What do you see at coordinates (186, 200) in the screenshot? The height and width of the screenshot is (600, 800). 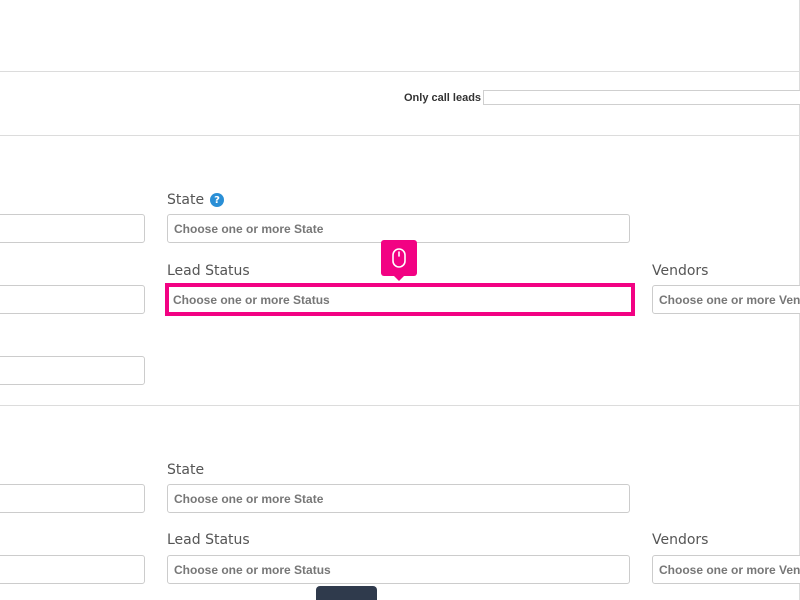 I see `state-label-text: State` at bounding box center [186, 200].